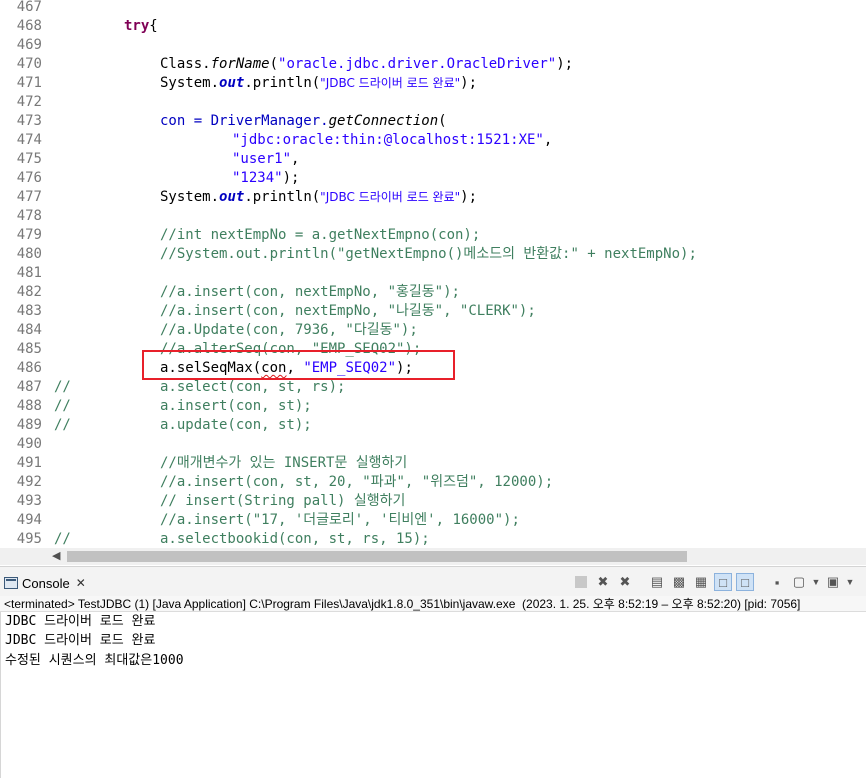 The image size is (866, 778). Describe the element at coordinates (388, 140) in the screenshot. I see `string-literal: "jdbc:oracle:thin:@localhost:1521:XE"` at that location.